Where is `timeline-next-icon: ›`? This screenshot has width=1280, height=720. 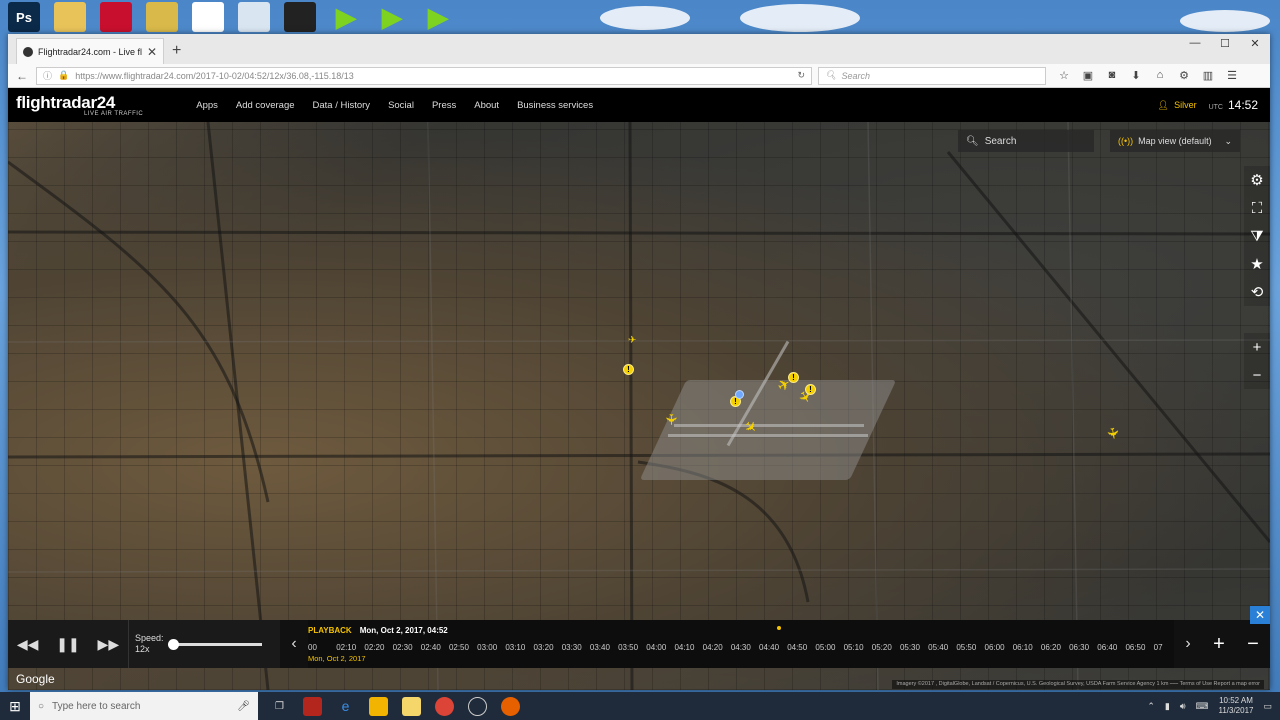 timeline-next-icon: › is located at coordinates (1188, 644).